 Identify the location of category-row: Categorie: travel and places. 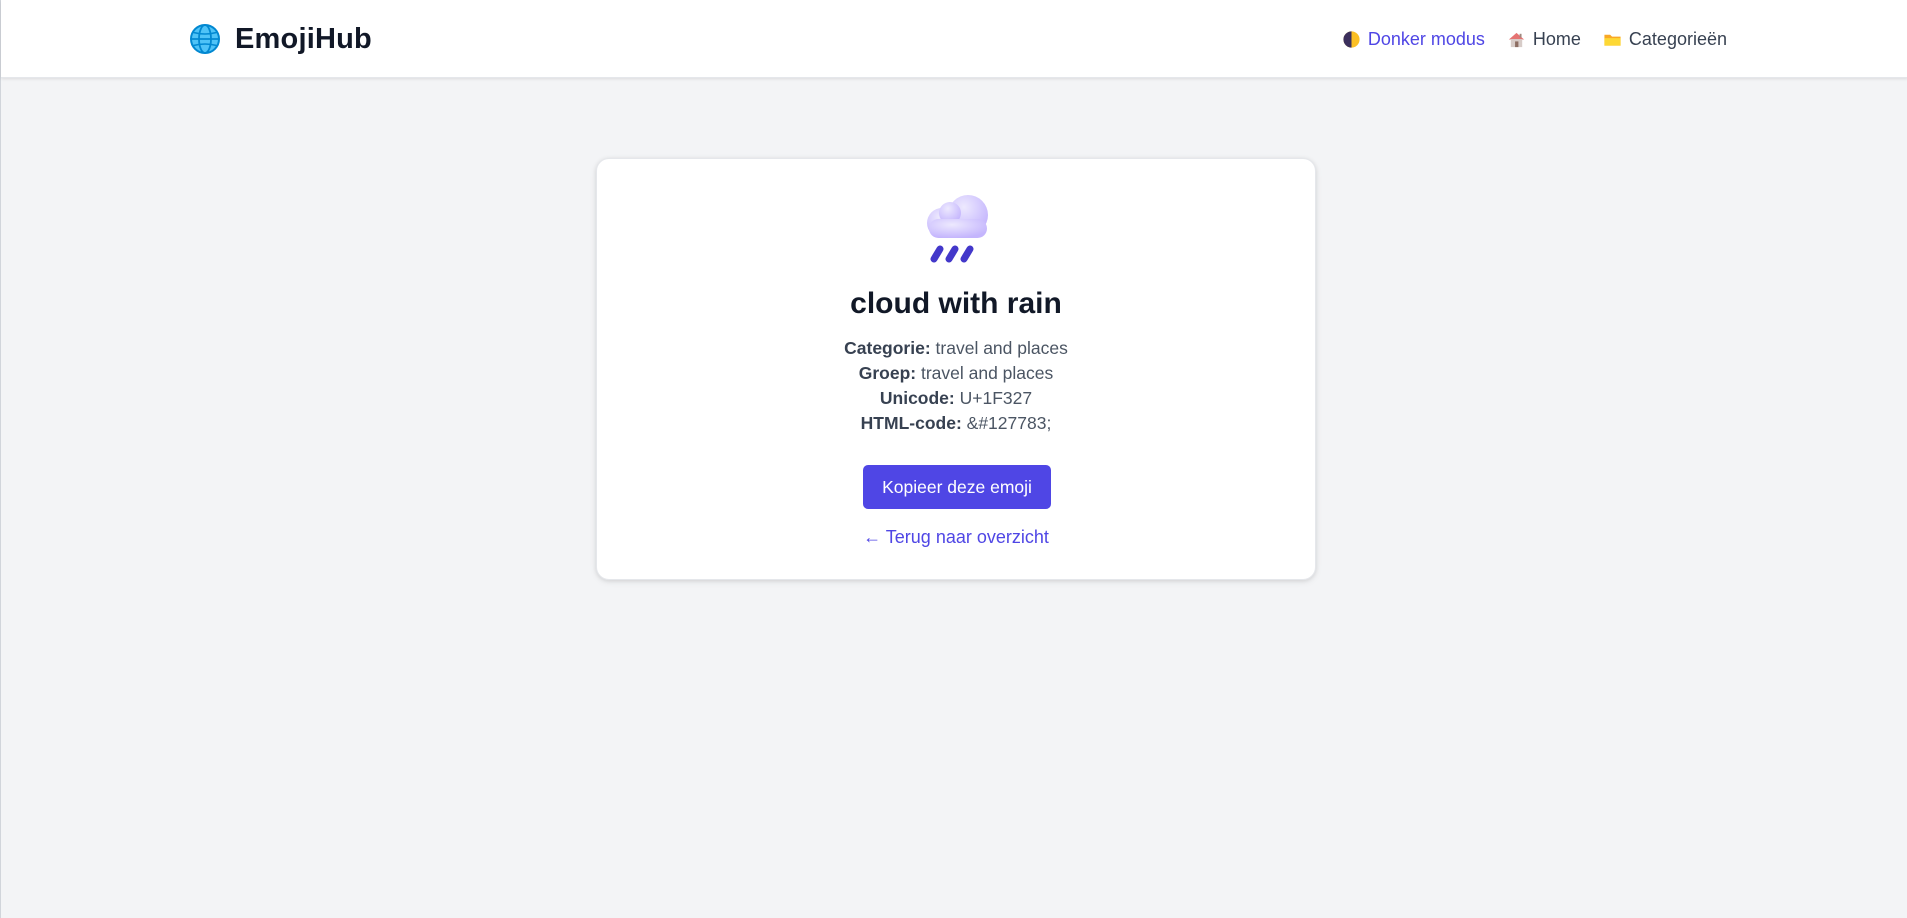
(956, 348).